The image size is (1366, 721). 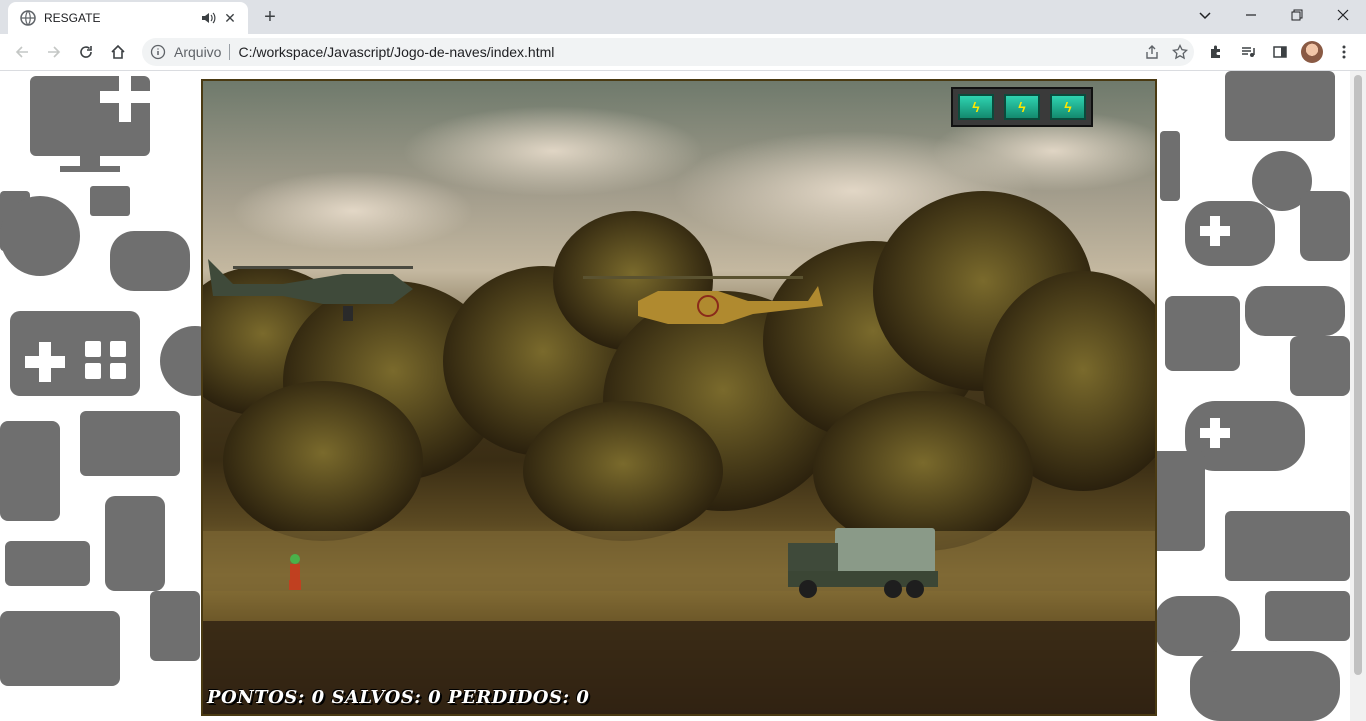 What do you see at coordinates (72, 18) in the screenshot?
I see `tab-title: RESGATE` at bounding box center [72, 18].